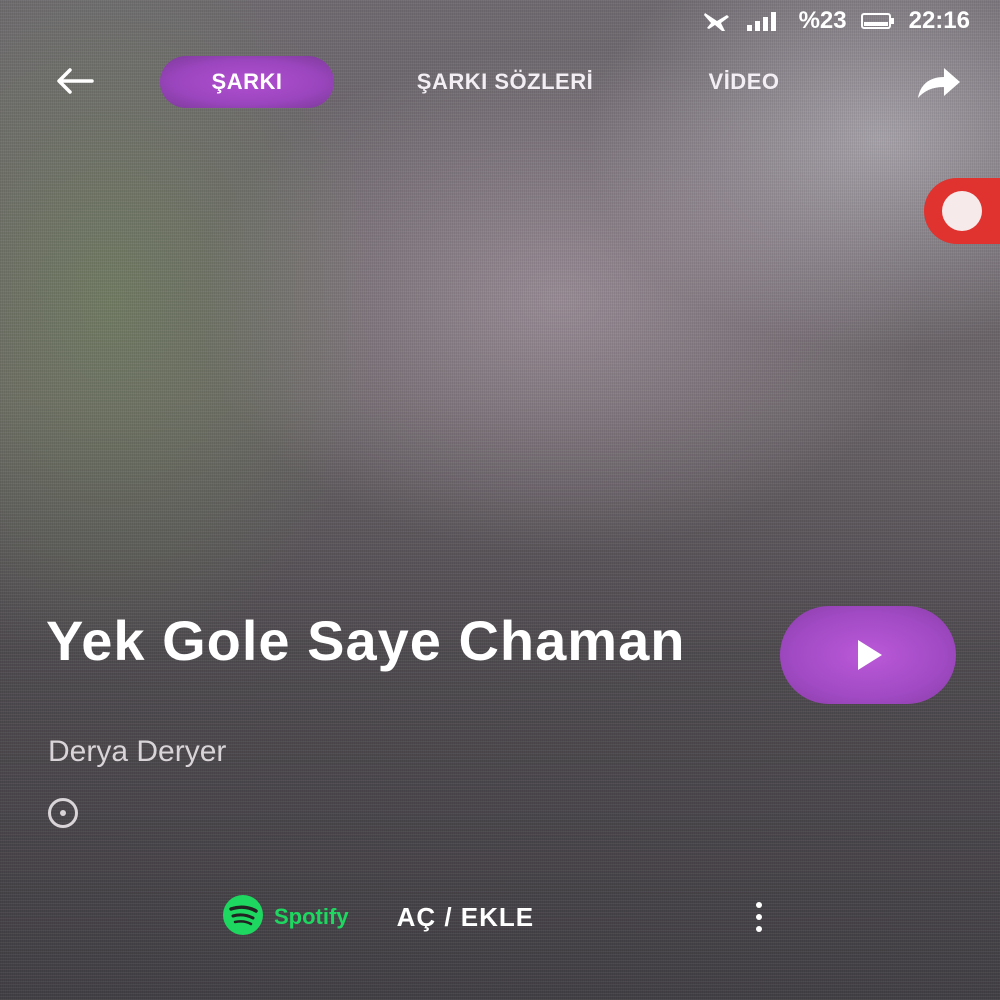 Image resolution: width=1000 pixels, height=1000 pixels. I want to click on record-badge, so click(962, 211).